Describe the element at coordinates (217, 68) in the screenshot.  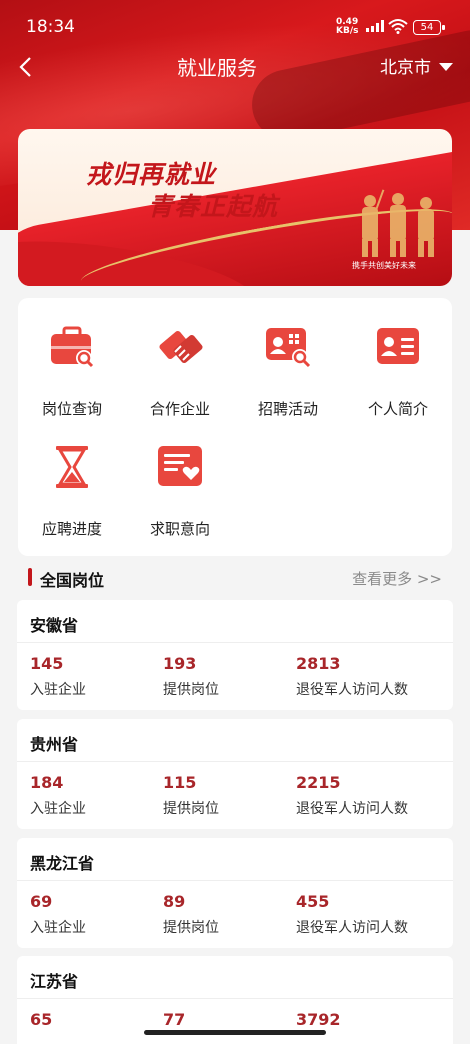
I see `page-title: 就业服务` at that location.